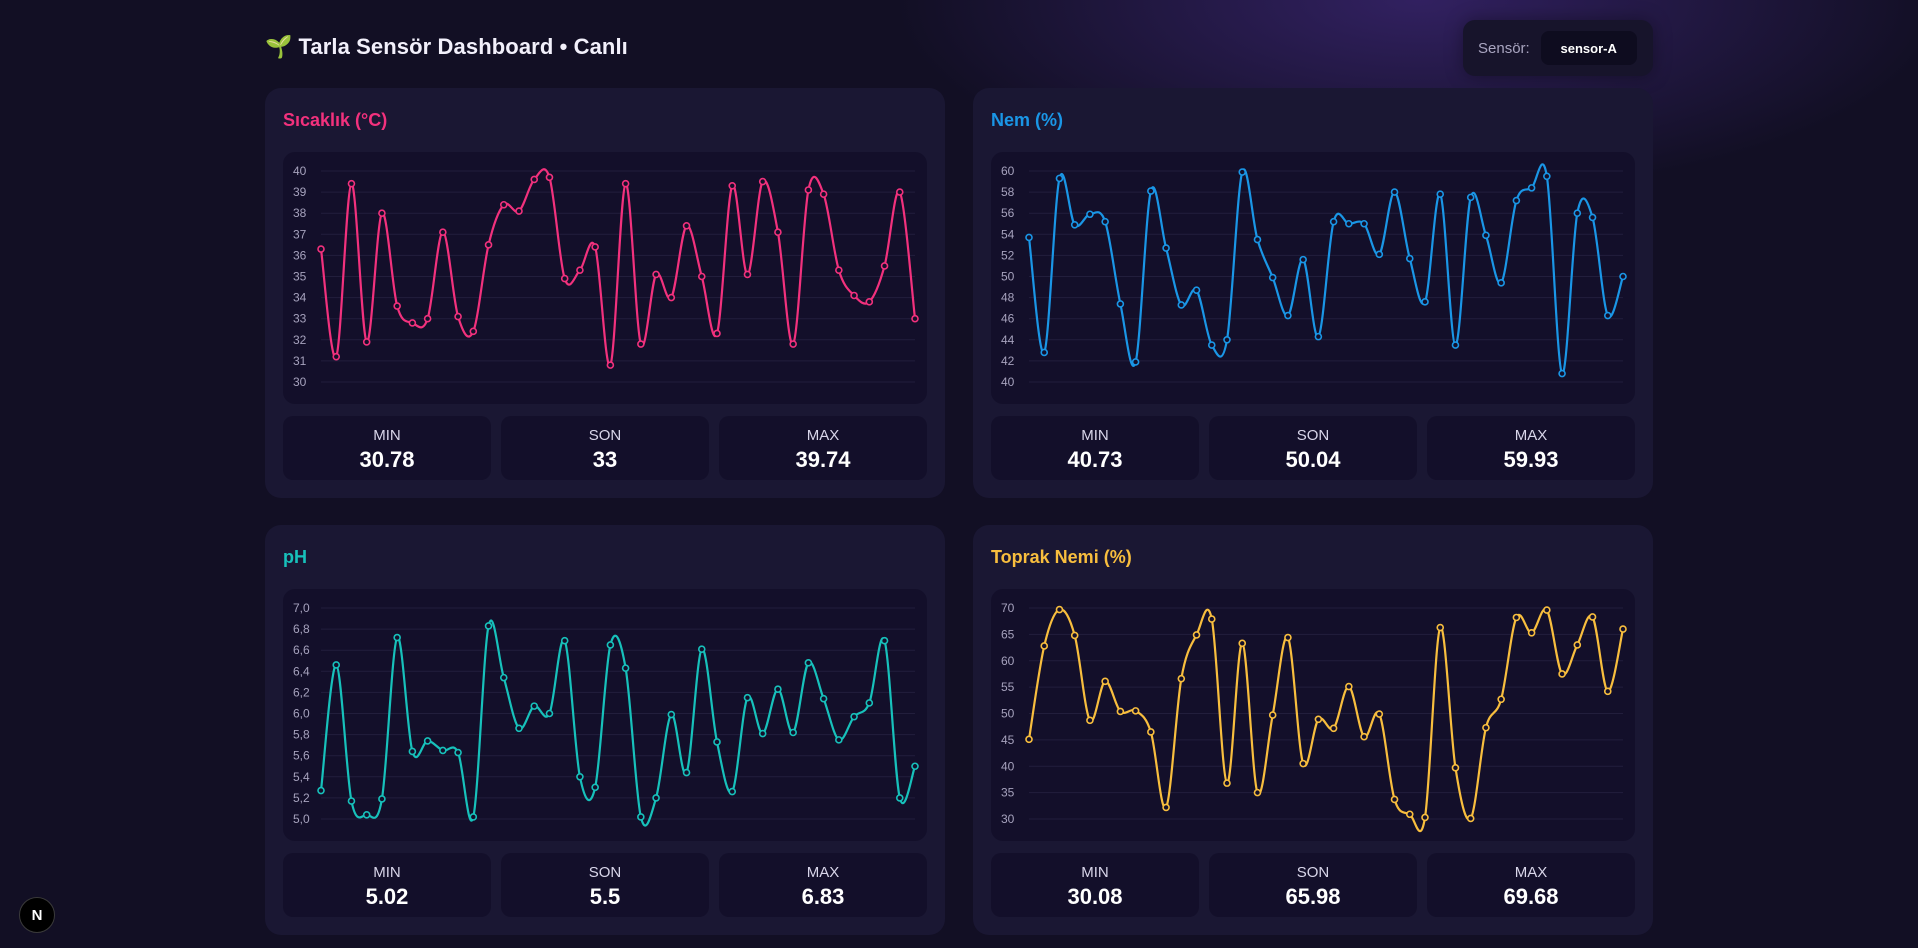 The height and width of the screenshot is (948, 1918). Describe the element at coordinates (463, 46) in the screenshot. I see `page-title-text: Tarla Sensör Dashboard • Canlı` at that location.